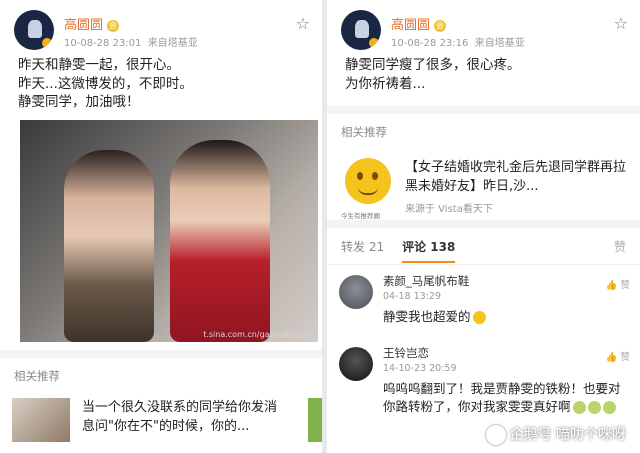 Image resolution: width=640 pixels, height=453 pixels. What do you see at coordinates (483, 301) in the screenshot?
I see `comment-item: 素颜_马尾帆布鞋 04-18 13:29 静雯我也超爱的 👍 赞` at bounding box center [483, 301].